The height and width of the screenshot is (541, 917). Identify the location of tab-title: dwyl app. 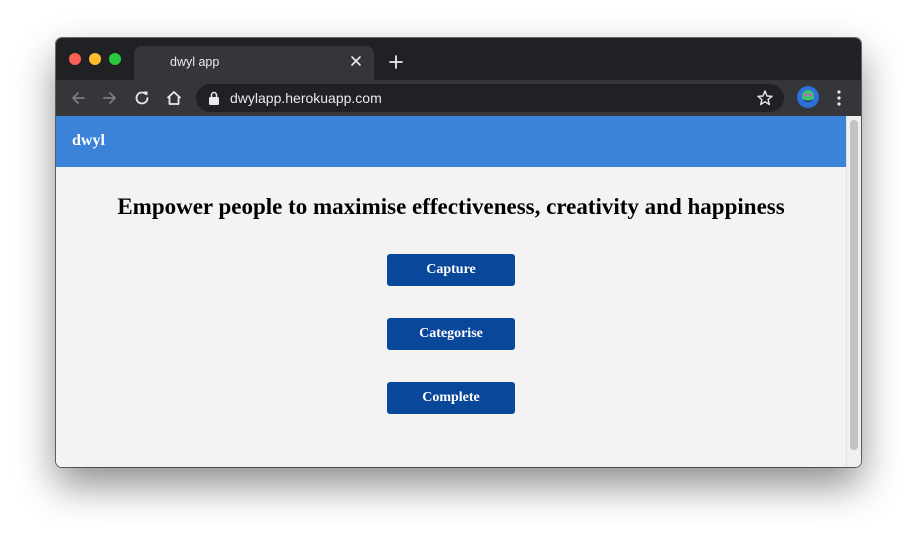
(195, 62).